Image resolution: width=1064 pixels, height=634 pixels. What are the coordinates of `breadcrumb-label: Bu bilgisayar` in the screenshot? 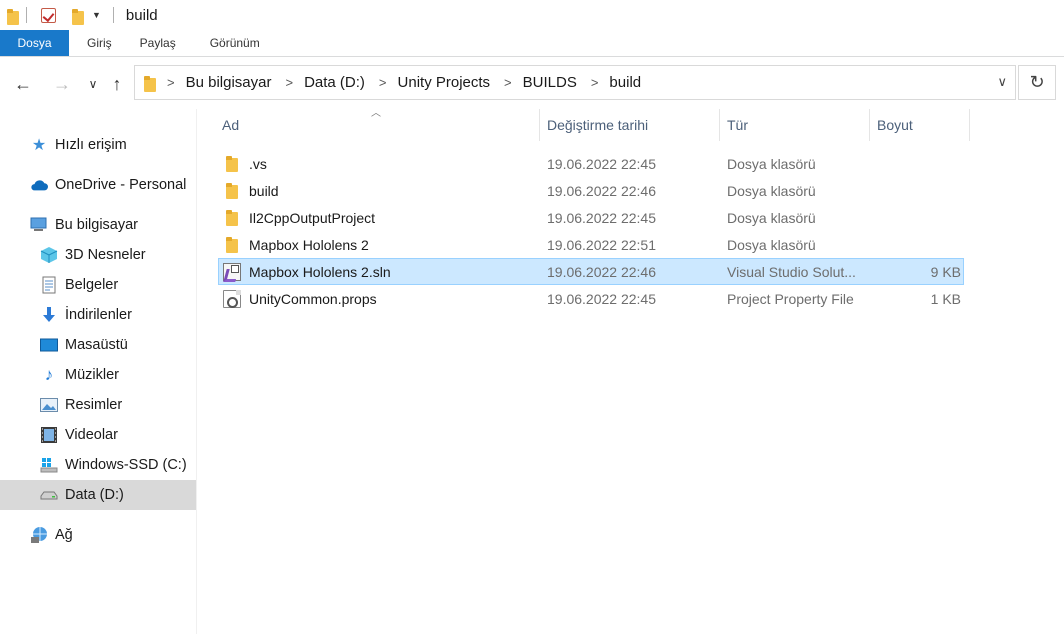 It's located at (229, 82).